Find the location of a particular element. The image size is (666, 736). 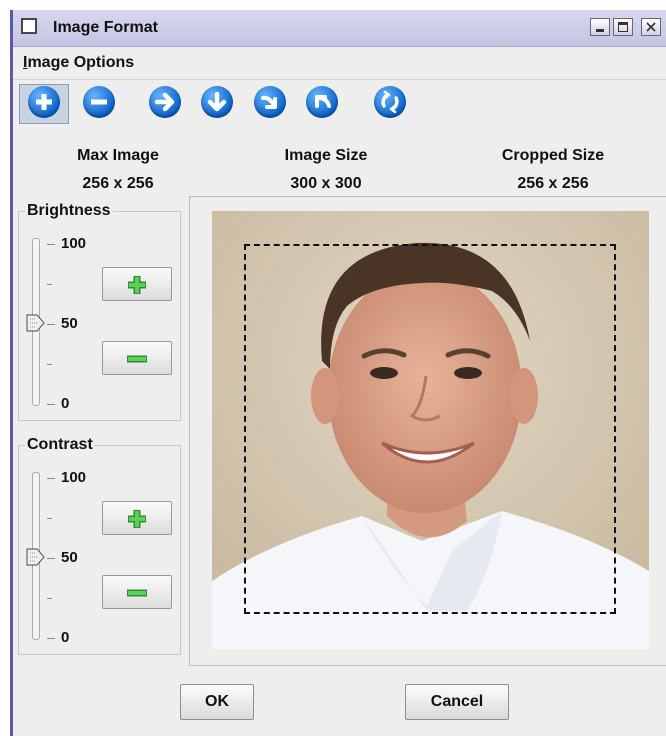

close-button is located at coordinates (651, 27).